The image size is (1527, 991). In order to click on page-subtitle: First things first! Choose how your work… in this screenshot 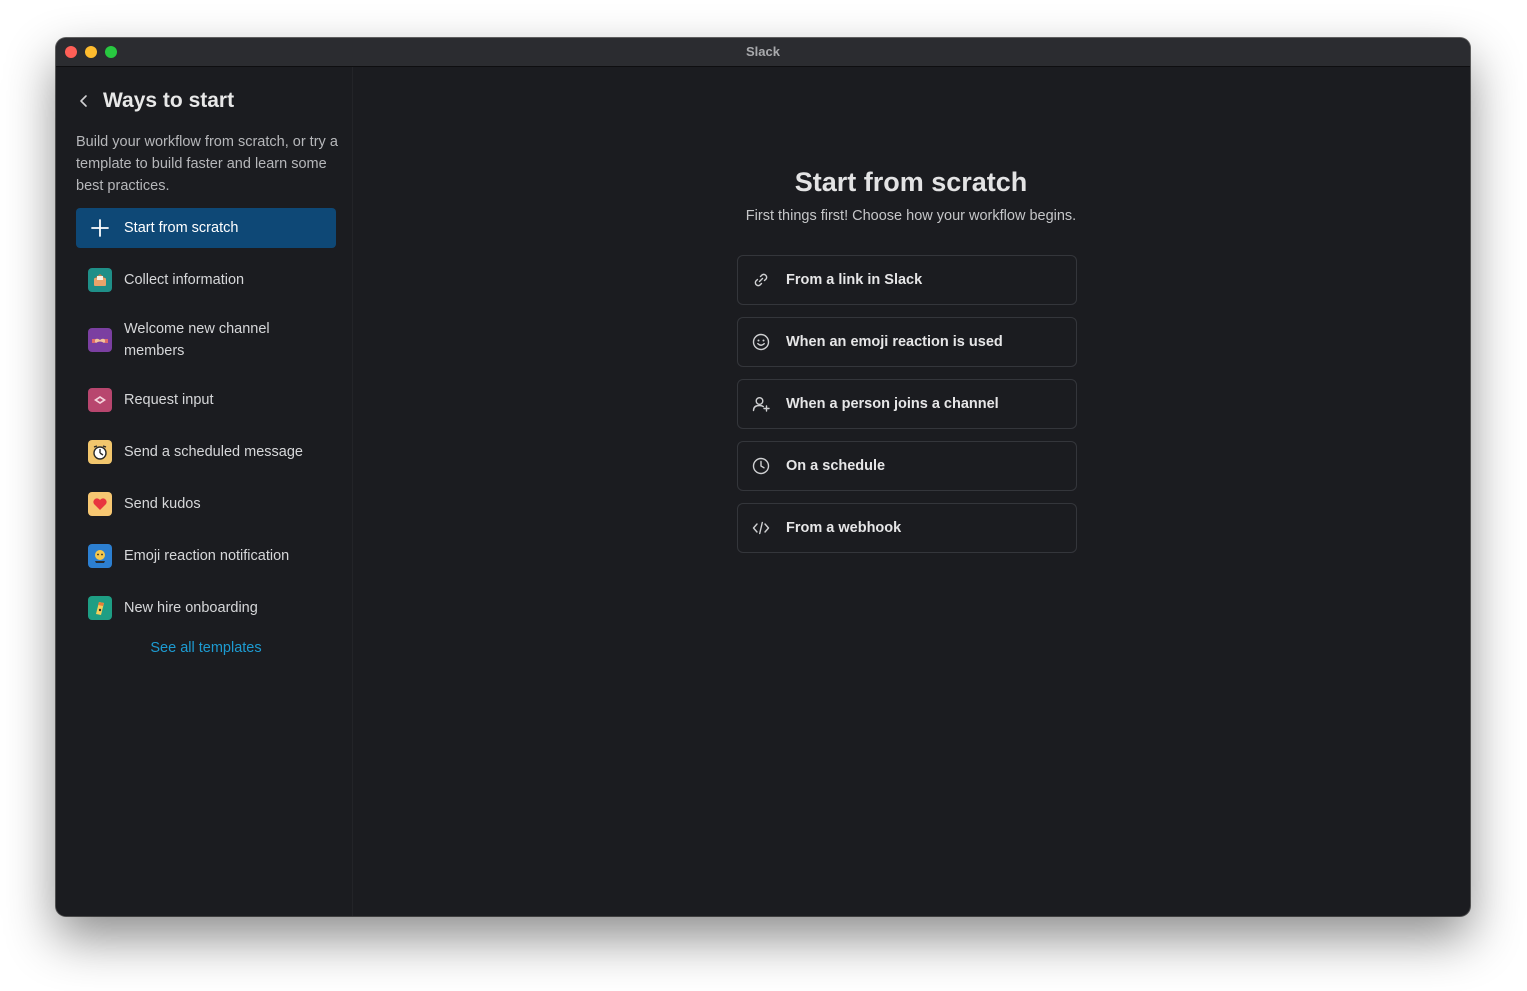, I will do `click(911, 216)`.